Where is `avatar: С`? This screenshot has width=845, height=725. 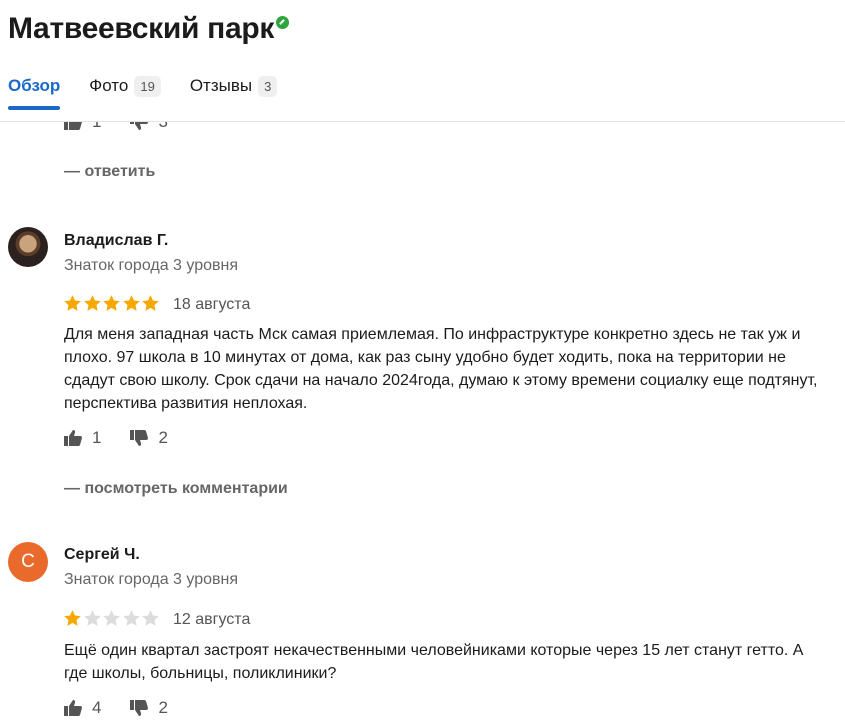
avatar: С is located at coordinates (28, 562).